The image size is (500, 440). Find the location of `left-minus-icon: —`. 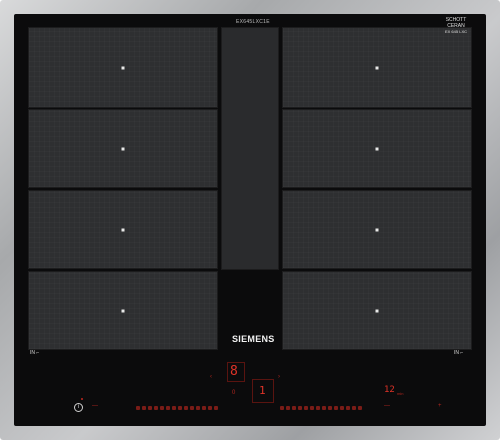

left-minus-icon: — is located at coordinates (95, 406).